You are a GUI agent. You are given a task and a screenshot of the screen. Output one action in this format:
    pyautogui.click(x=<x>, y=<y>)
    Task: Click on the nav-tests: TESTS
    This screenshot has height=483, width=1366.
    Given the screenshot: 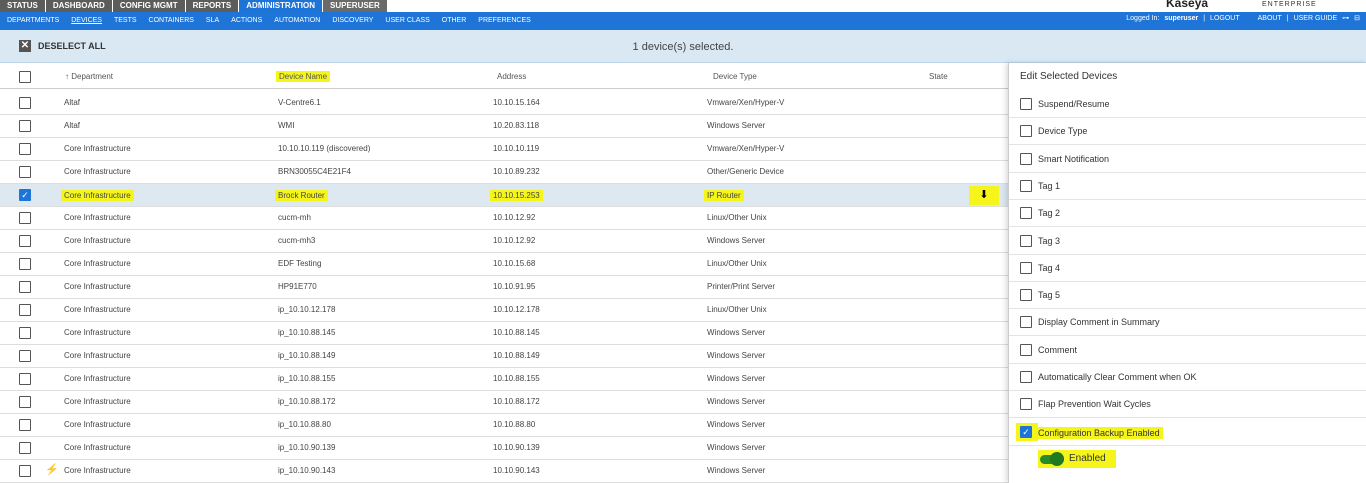 What is the action you would take?
    pyautogui.click(x=125, y=21)
    